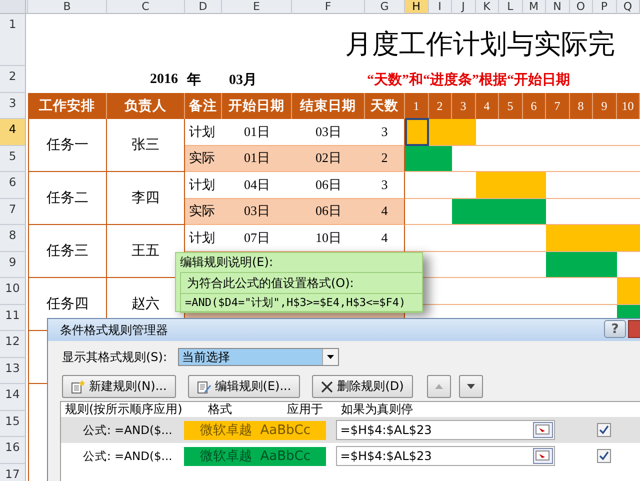  What do you see at coordinates (328, 159) in the screenshot?
I see `end-date-cell: 02日` at bounding box center [328, 159].